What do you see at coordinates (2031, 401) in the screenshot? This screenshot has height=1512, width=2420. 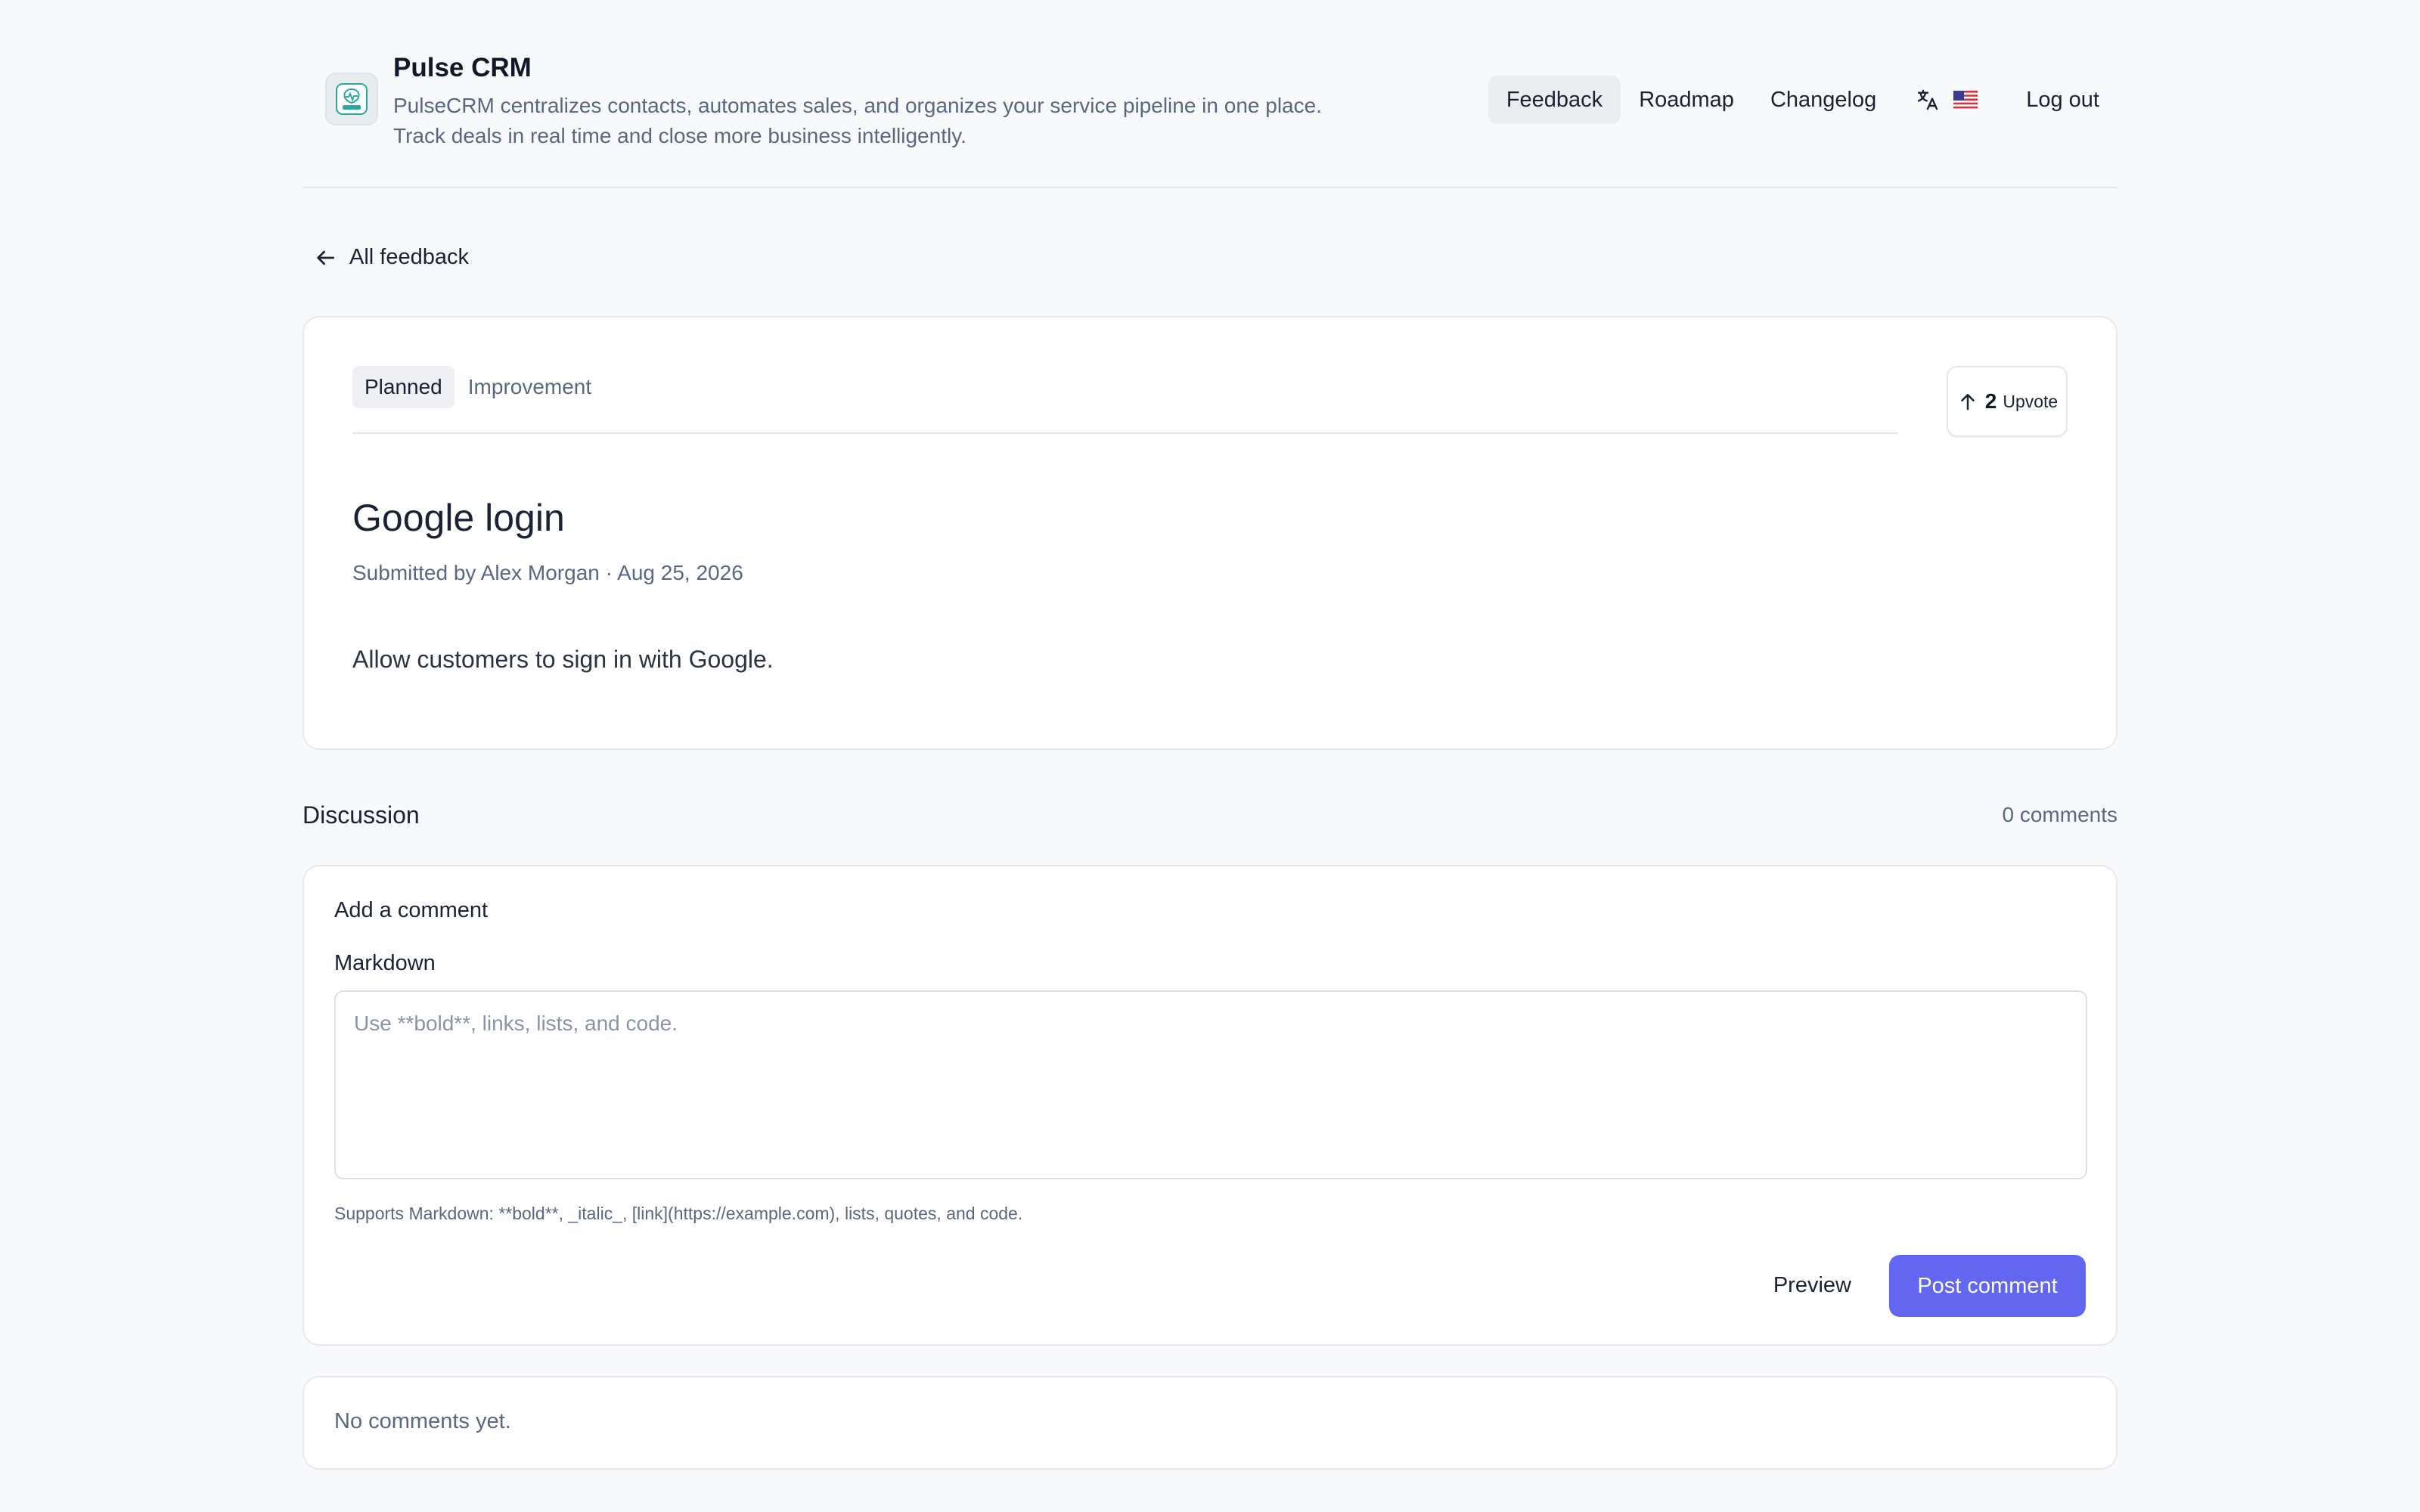 I see `upvote-label: Upvote` at bounding box center [2031, 401].